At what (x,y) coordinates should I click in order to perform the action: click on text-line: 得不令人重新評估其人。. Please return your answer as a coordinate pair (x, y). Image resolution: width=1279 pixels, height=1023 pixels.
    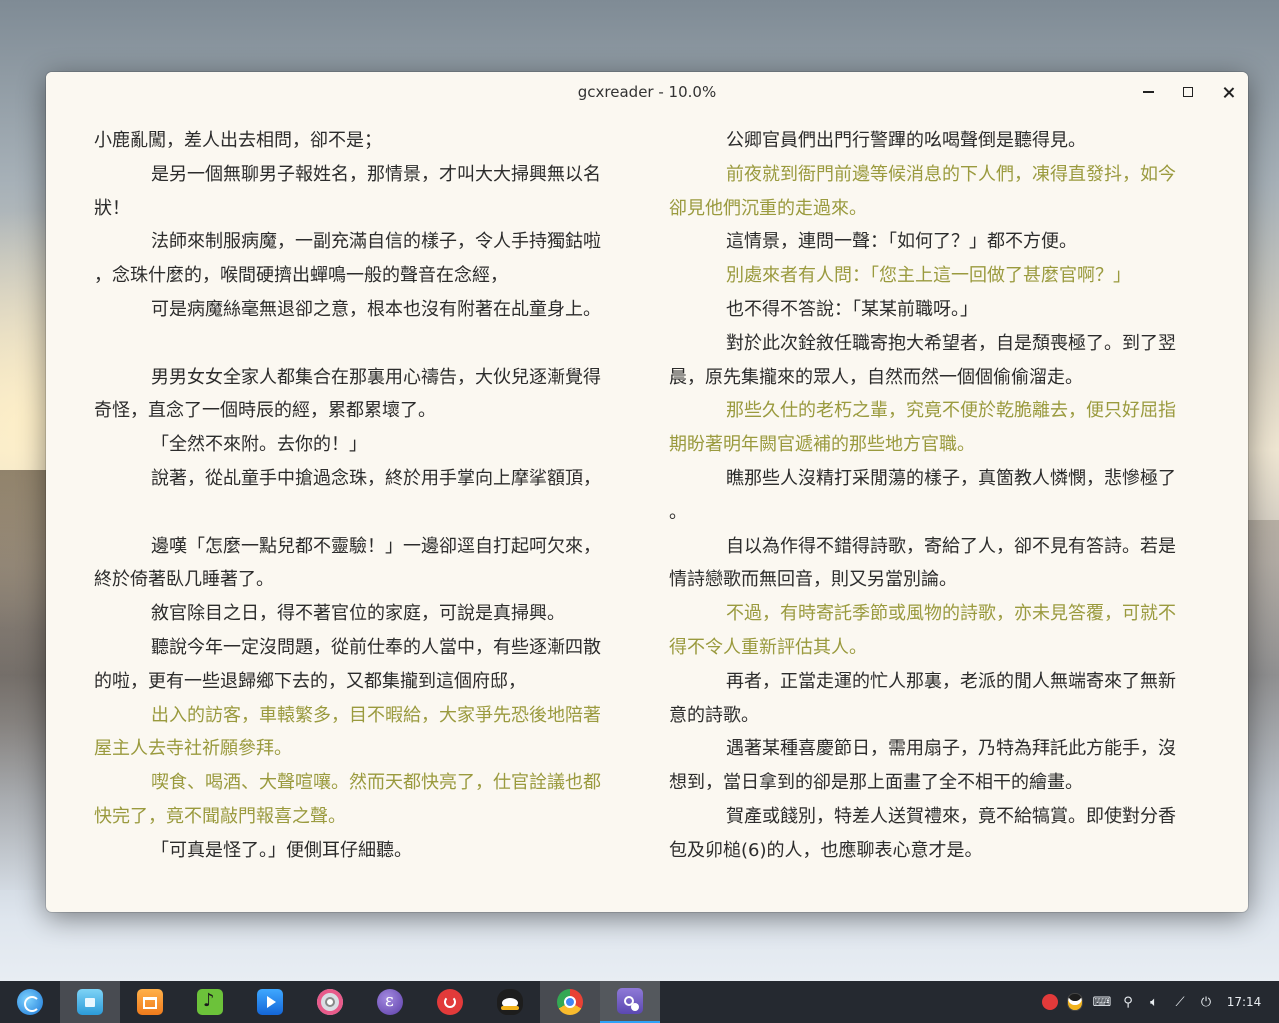
    Looking at the image, I should click on (768, 647).